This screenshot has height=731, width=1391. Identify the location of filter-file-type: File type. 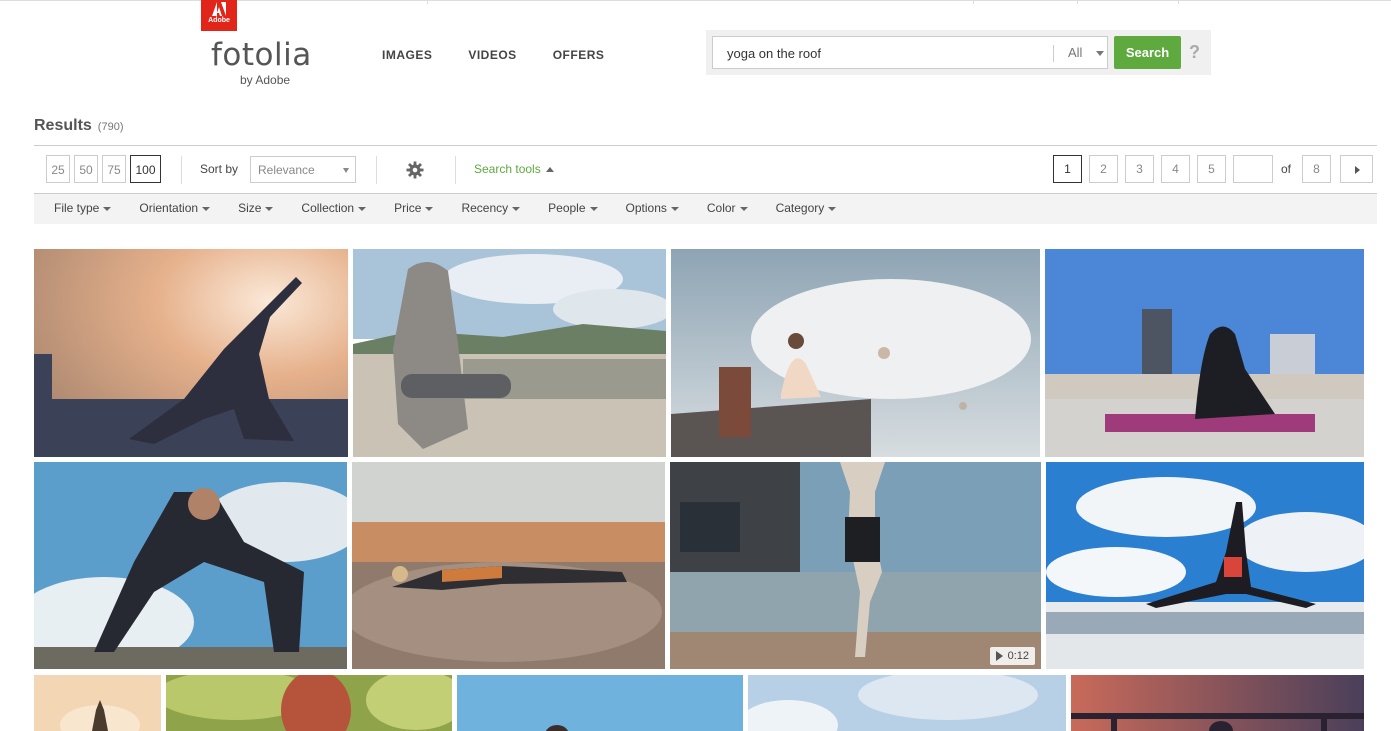
(83, 209).